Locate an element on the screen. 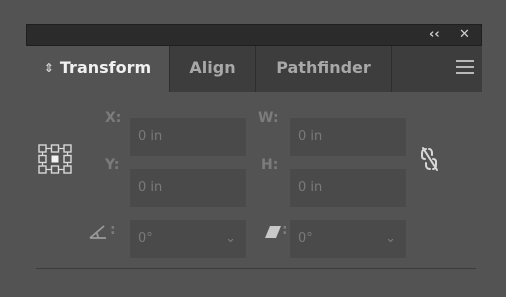 The image size is (506, 297). shear-icon is located at coordinates (273, 232).